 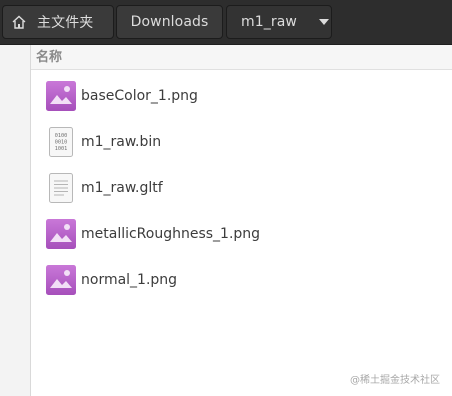 What do you see at coordinates (241, 96) in the screenshot?
I see `file-row: baseColor_1.png` at bounding box center [241, 96].